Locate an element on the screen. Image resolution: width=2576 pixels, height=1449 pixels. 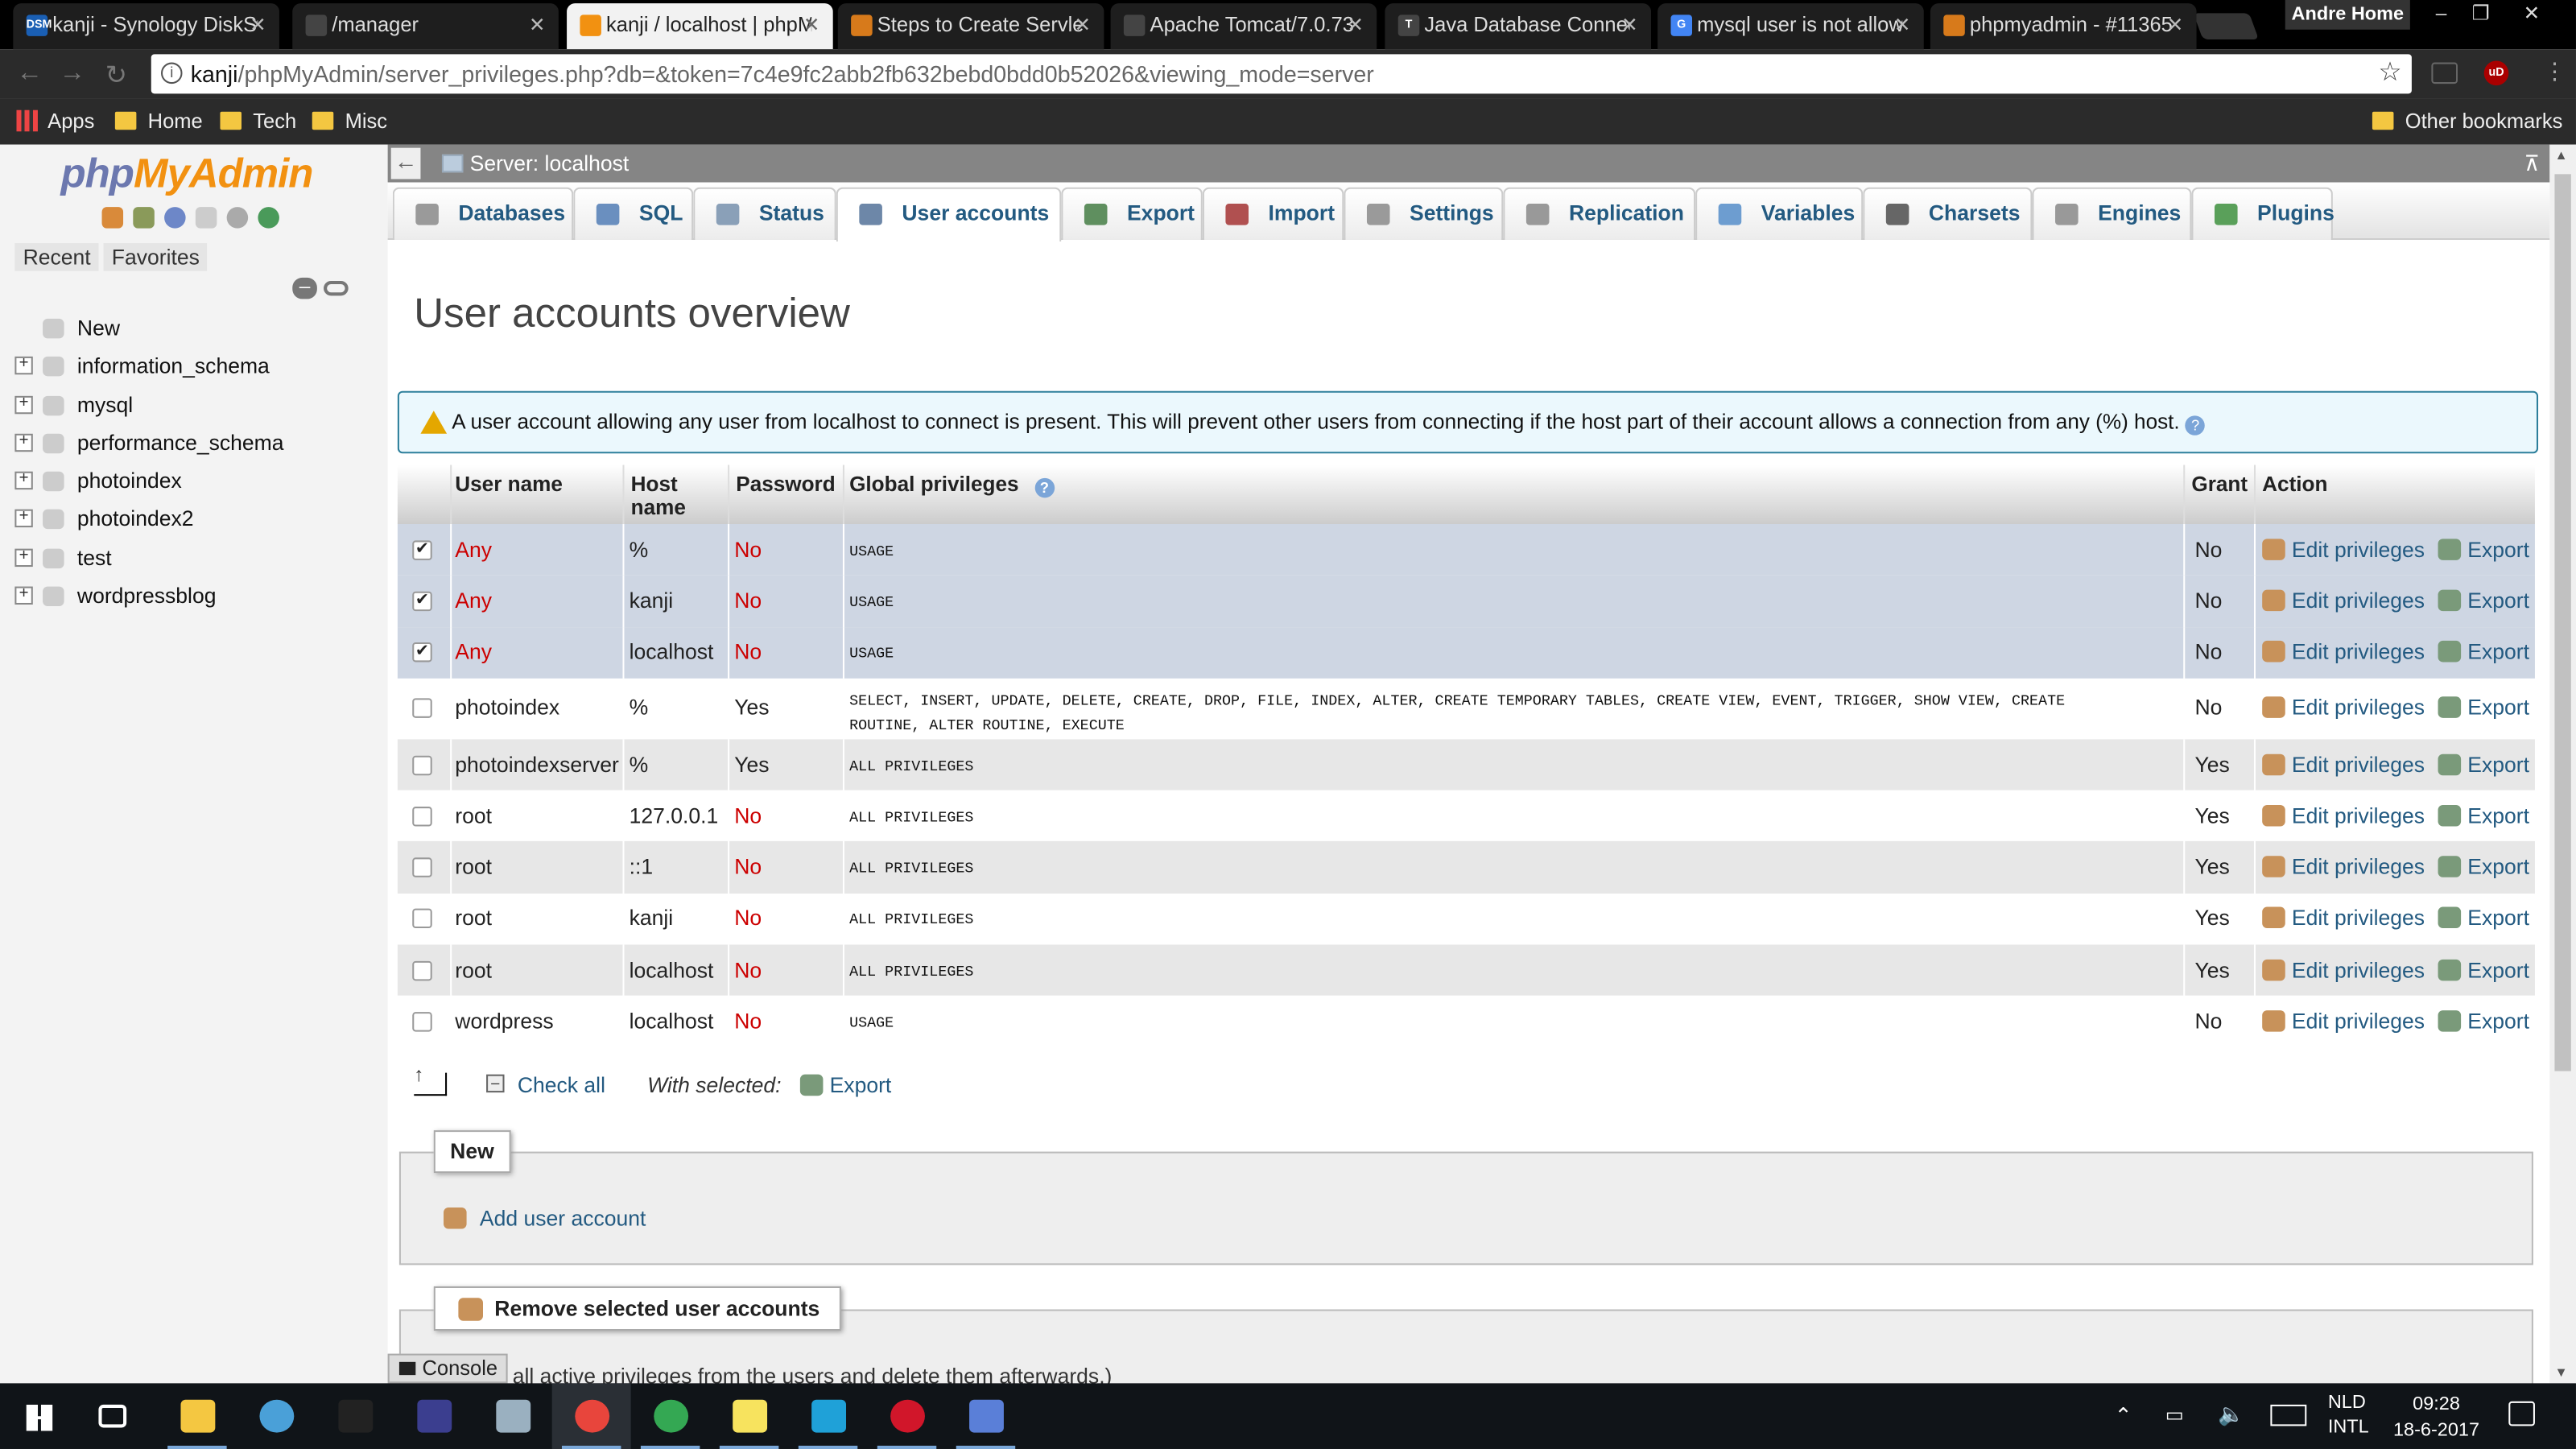
bulk-export-button: Export is located at coordinates (845, 1085).